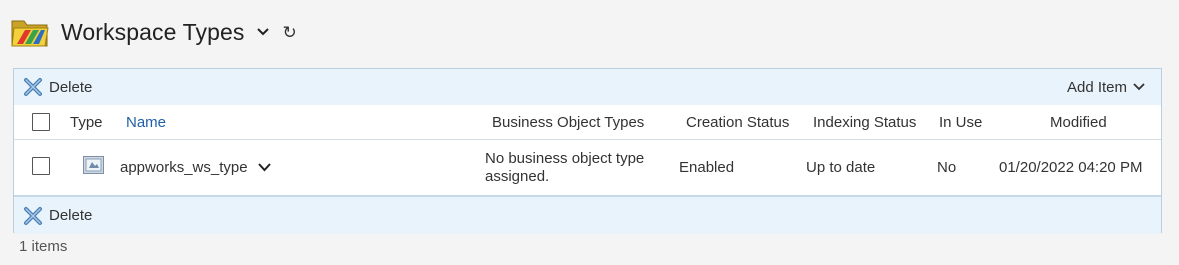 The height and width of the screenshot is (265, 1179). Describe the element at coordinates (93, 165) in the screenshot. I see `workspace-type-icon` at that location.